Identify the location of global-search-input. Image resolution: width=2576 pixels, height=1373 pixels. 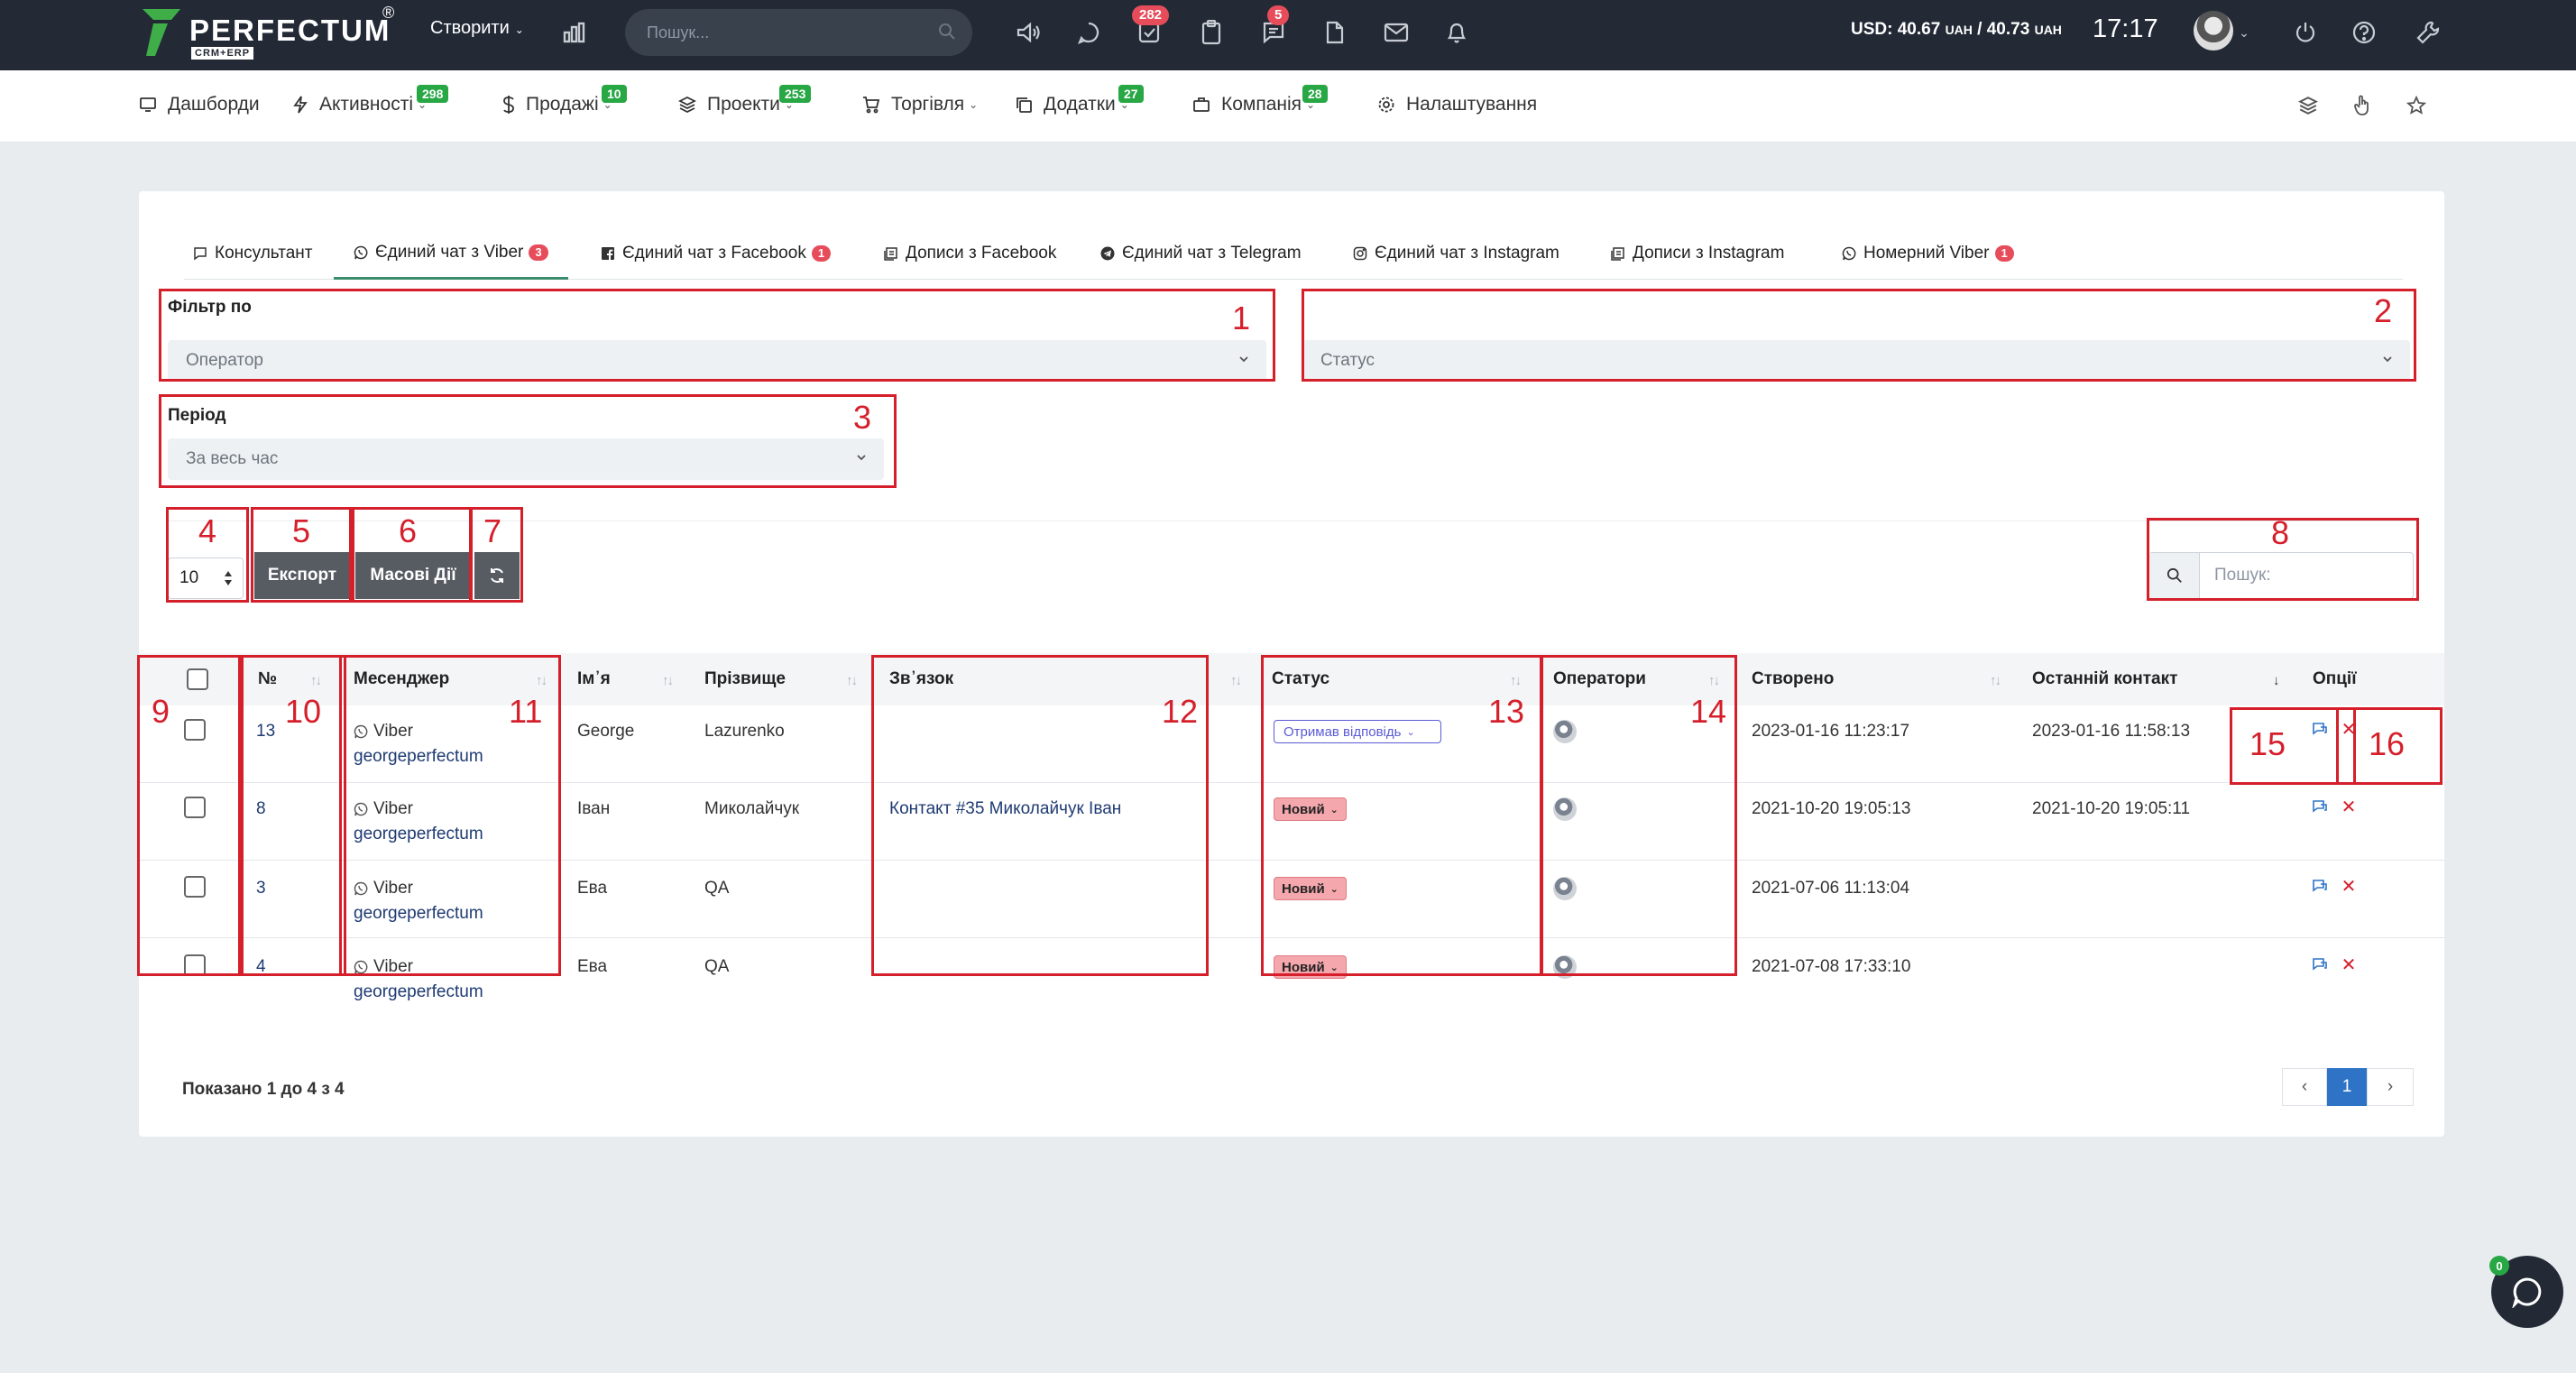
(782, 32).